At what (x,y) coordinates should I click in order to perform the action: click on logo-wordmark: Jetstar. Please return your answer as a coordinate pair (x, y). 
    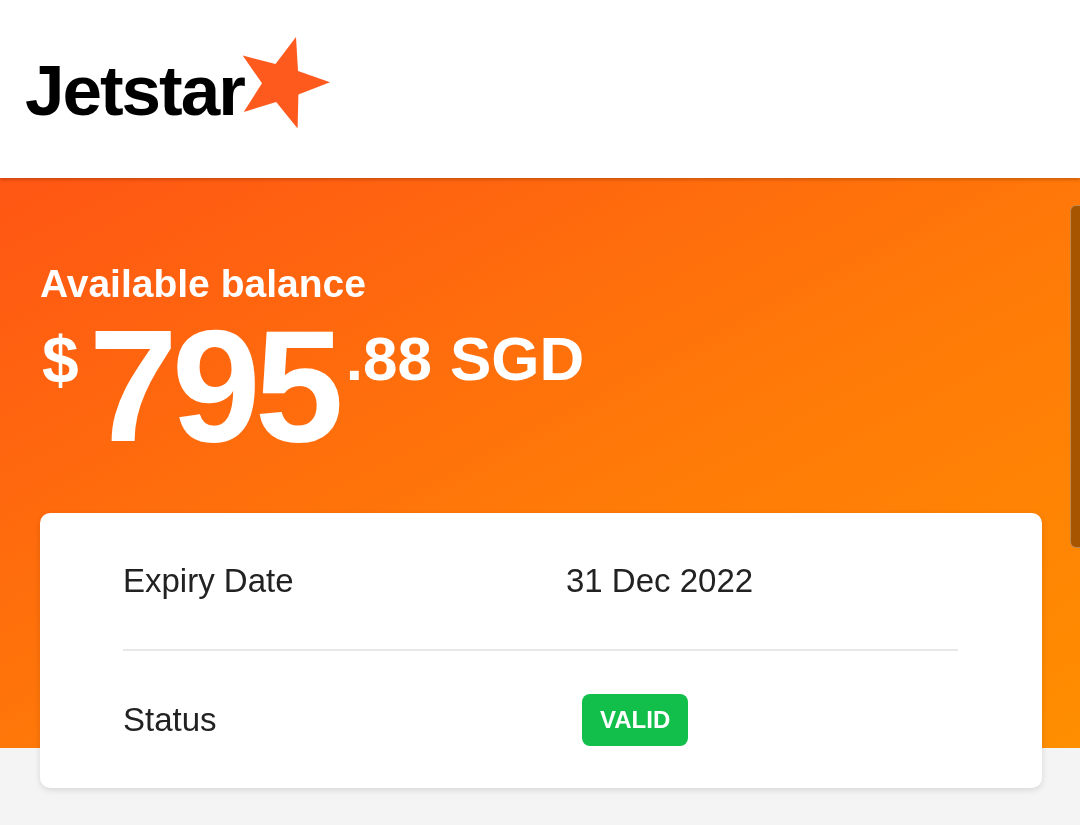
    Looking at the image, I should click on (134, 90).